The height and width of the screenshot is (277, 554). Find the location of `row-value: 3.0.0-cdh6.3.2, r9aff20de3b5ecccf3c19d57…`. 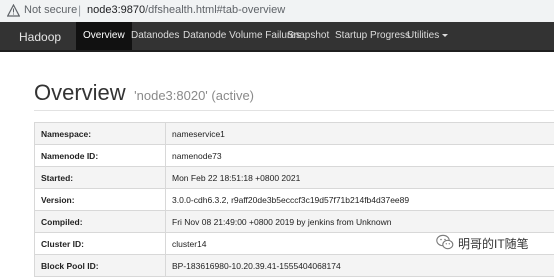

row-value: 3.0.0-cdh6.3.2, r9aff20de3b5ecccf3c19d57… is located at coordinates (360, 200).